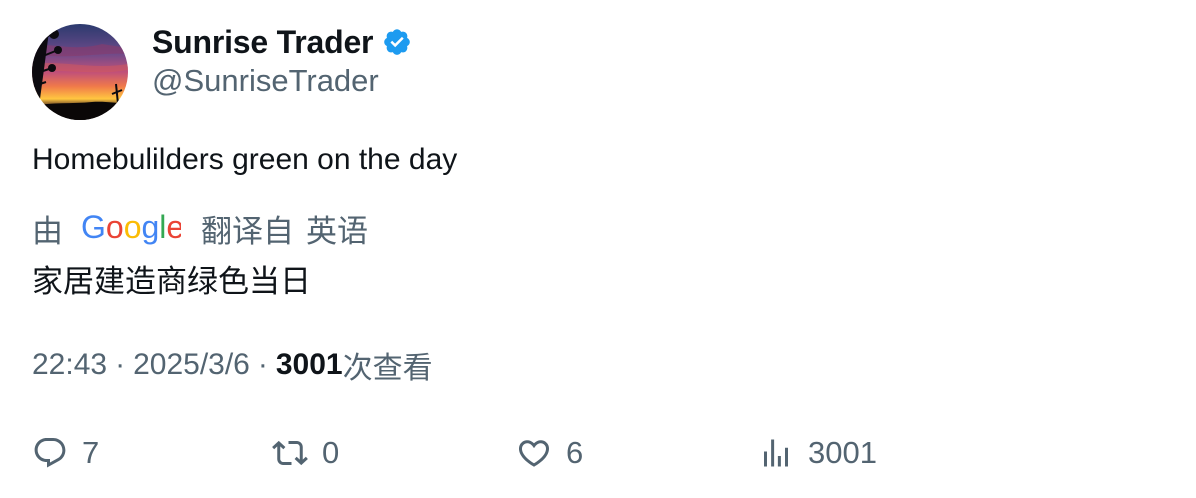 The width and height of the screenshot is (1196, 498). I want to click on views-button: 3001, so click(817, 453).